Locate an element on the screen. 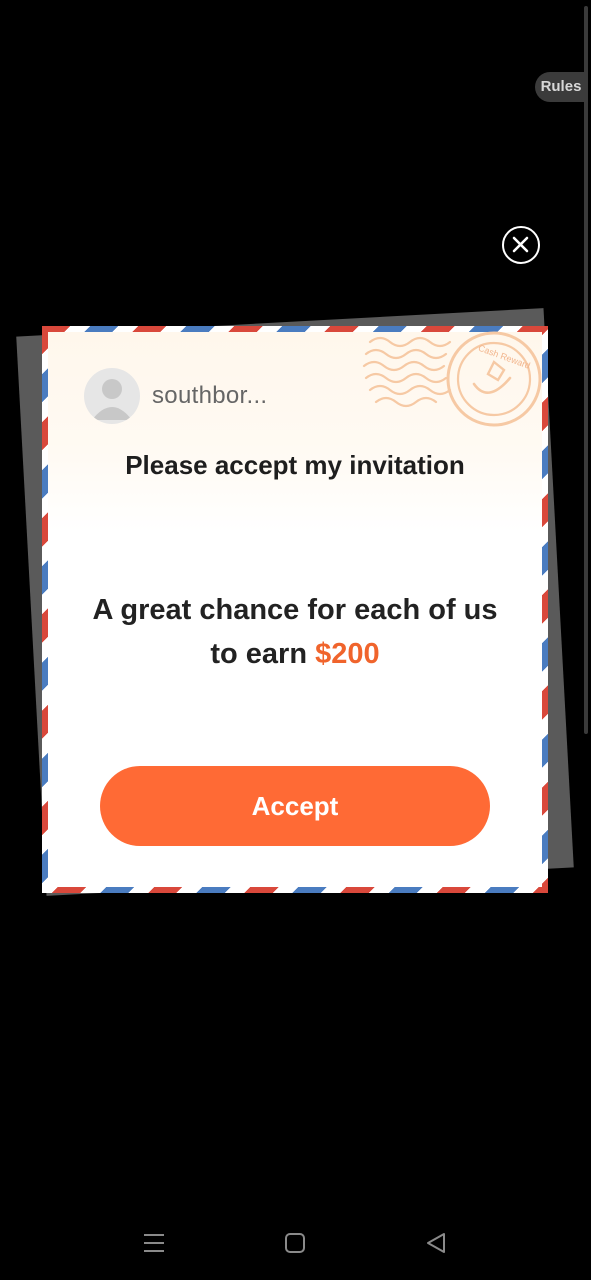 Image resolution: width=591 pixels, height=1280 pixels. postmark-stamp-icon: Cash Reward is located at coordinates (452, 379).